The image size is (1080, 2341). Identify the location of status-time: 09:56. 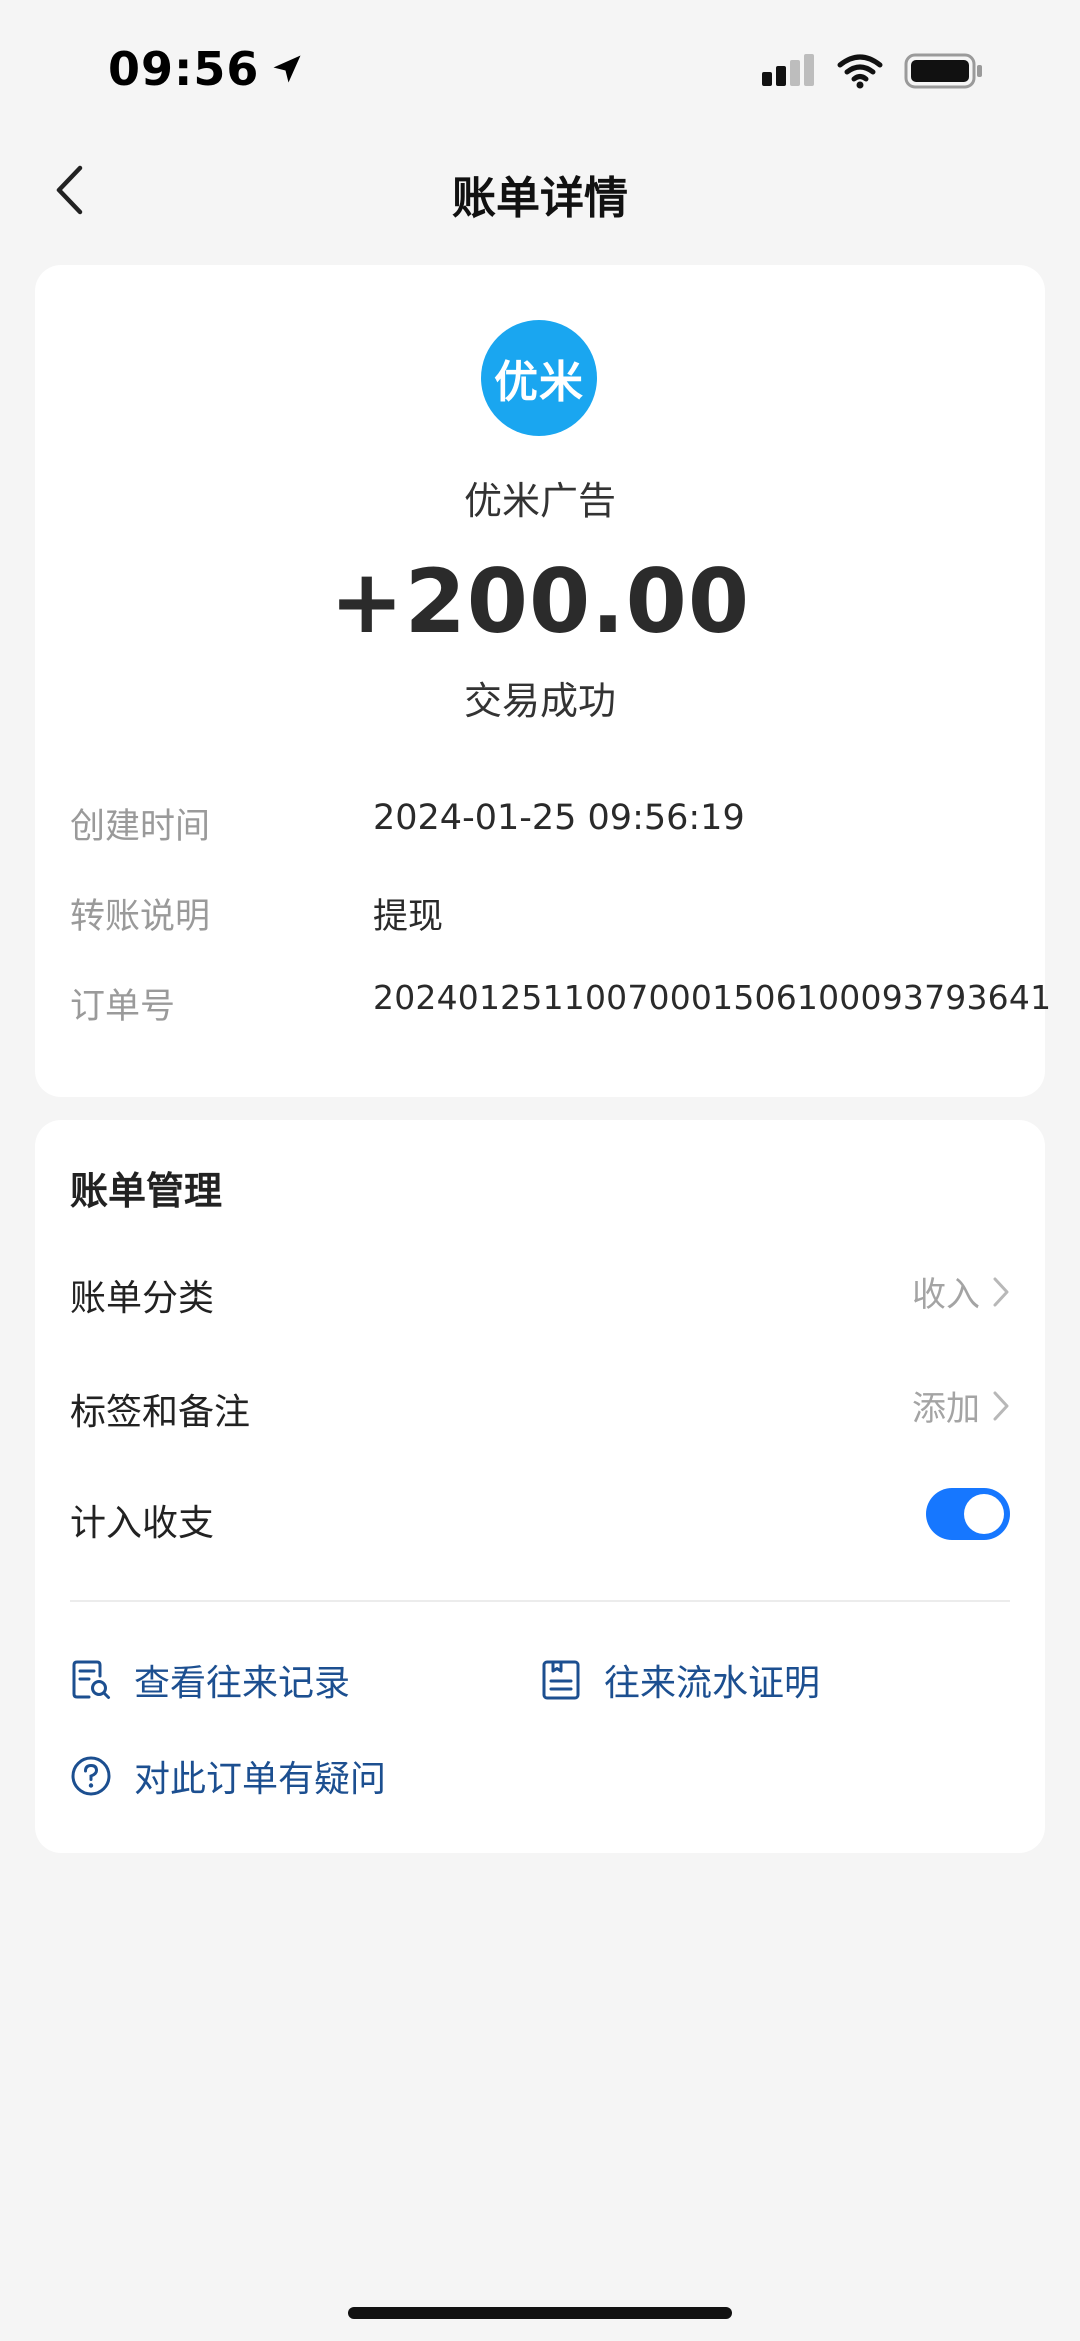
(206, 69).